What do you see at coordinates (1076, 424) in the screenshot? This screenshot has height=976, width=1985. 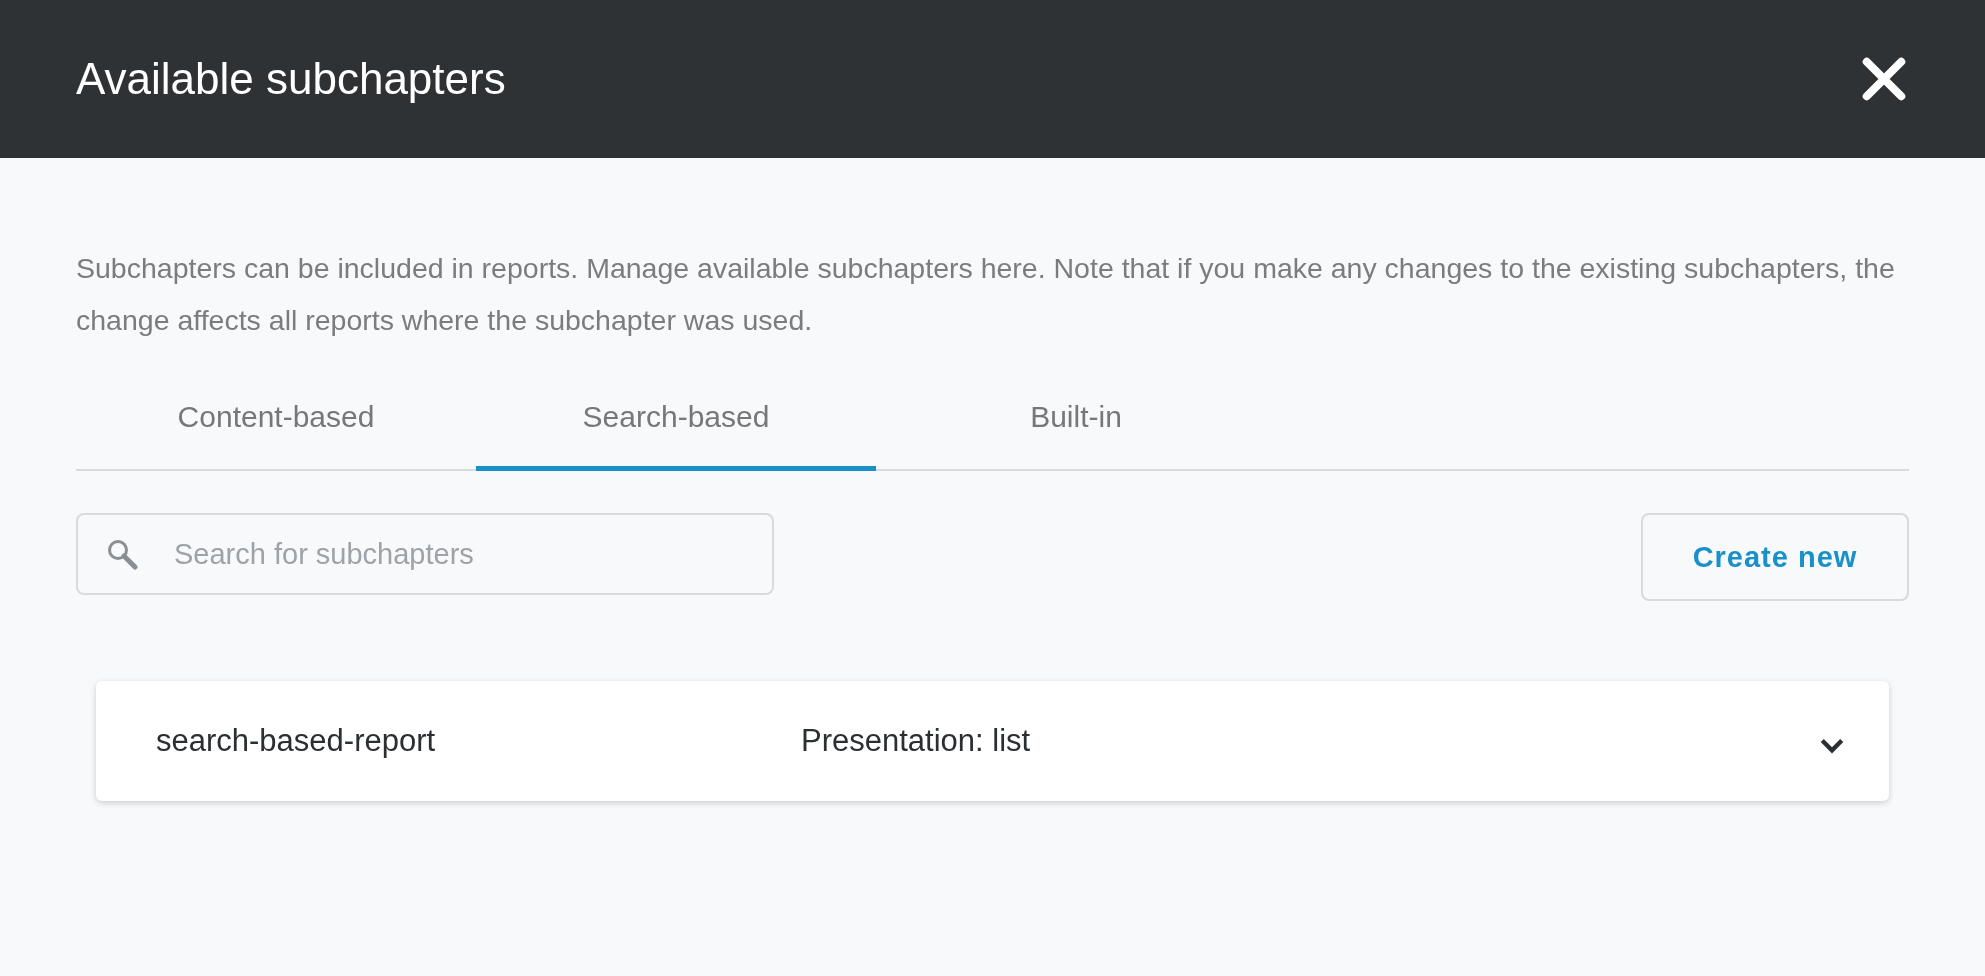 I see `tab: Built-in` at bounding box center [1076, 424].